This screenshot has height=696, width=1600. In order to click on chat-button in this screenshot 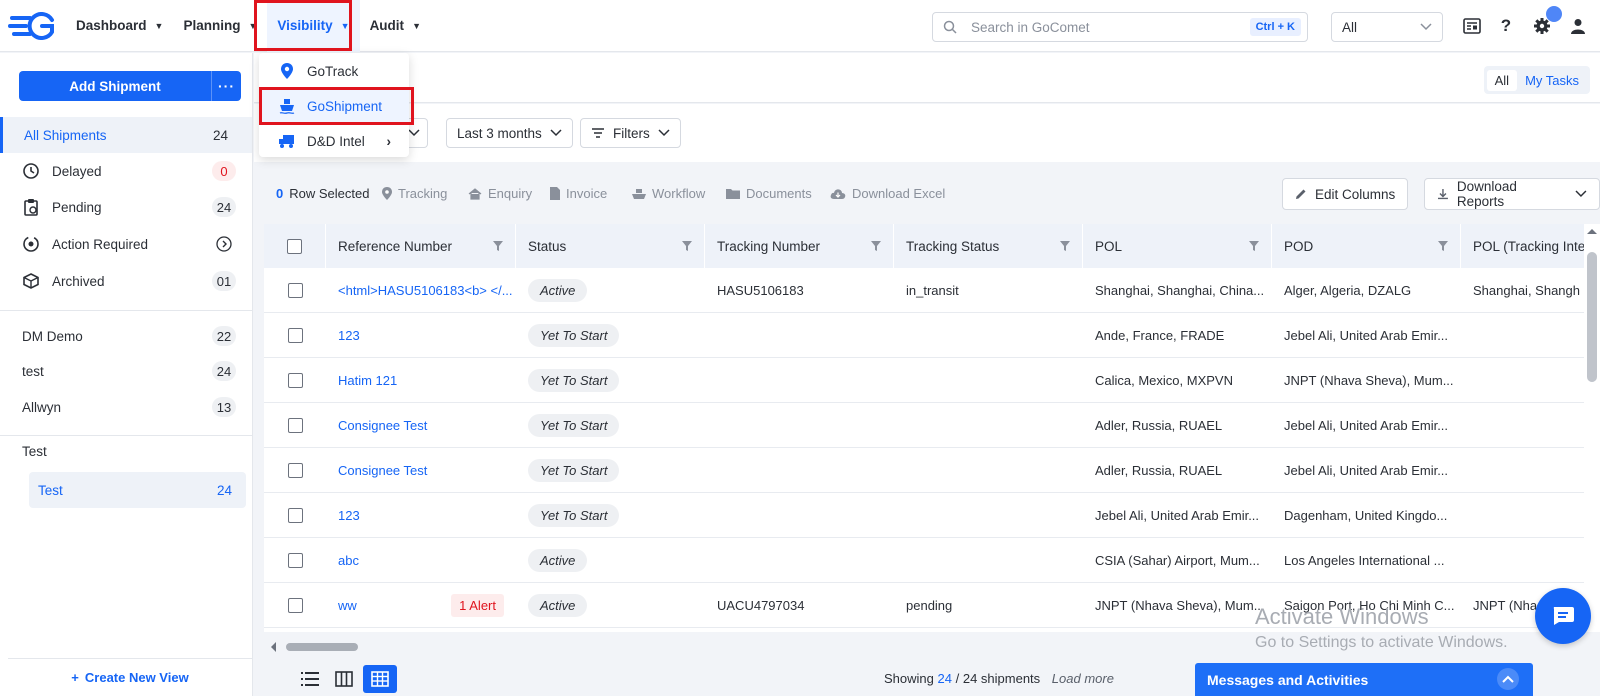, I will do `click(1563, 616)`.